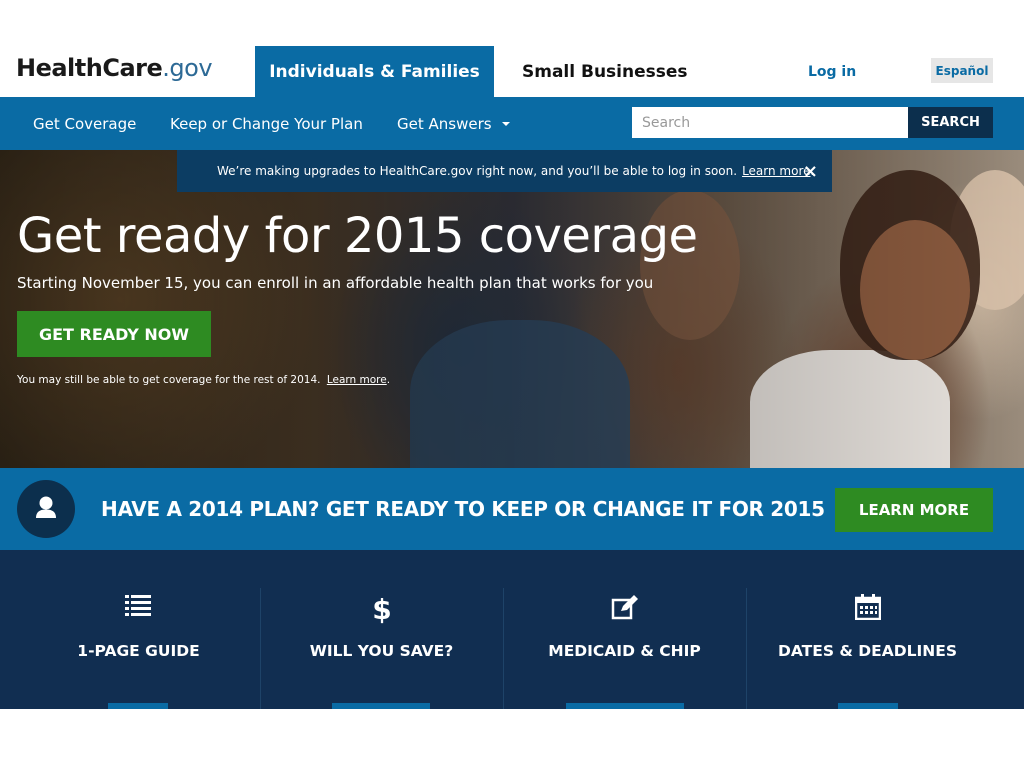 The width and height of the screenshot is (1024, 768). I want to click on notice-learn-more-link: Learn more, so click(776, 171).